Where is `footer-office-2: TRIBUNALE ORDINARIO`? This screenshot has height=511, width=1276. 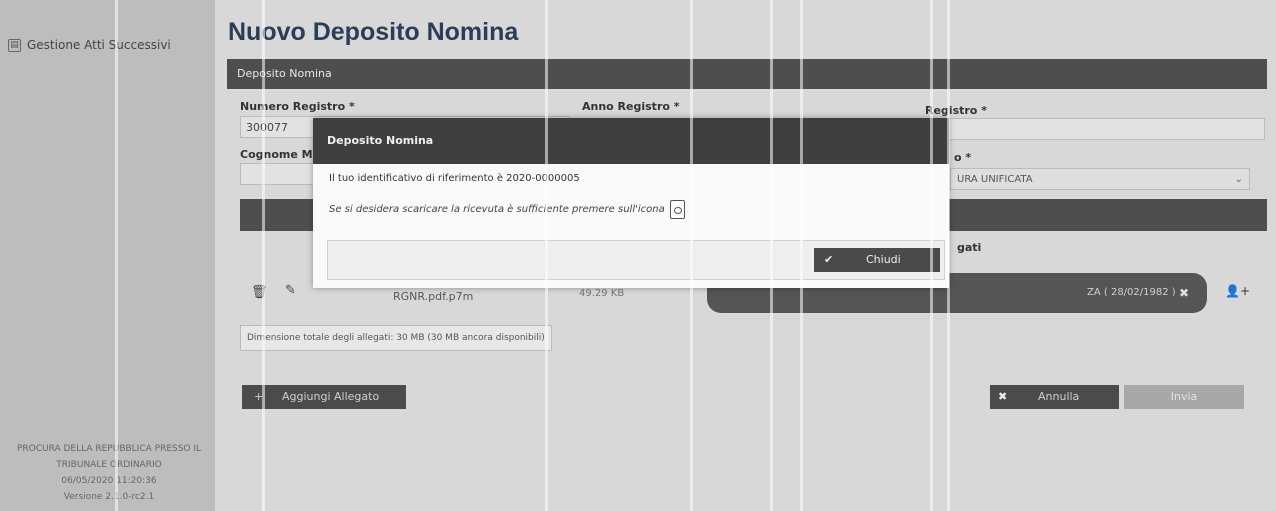
footer-office-2: TRIBUNALE ORDINARIO is located at coordinates (109, 465).